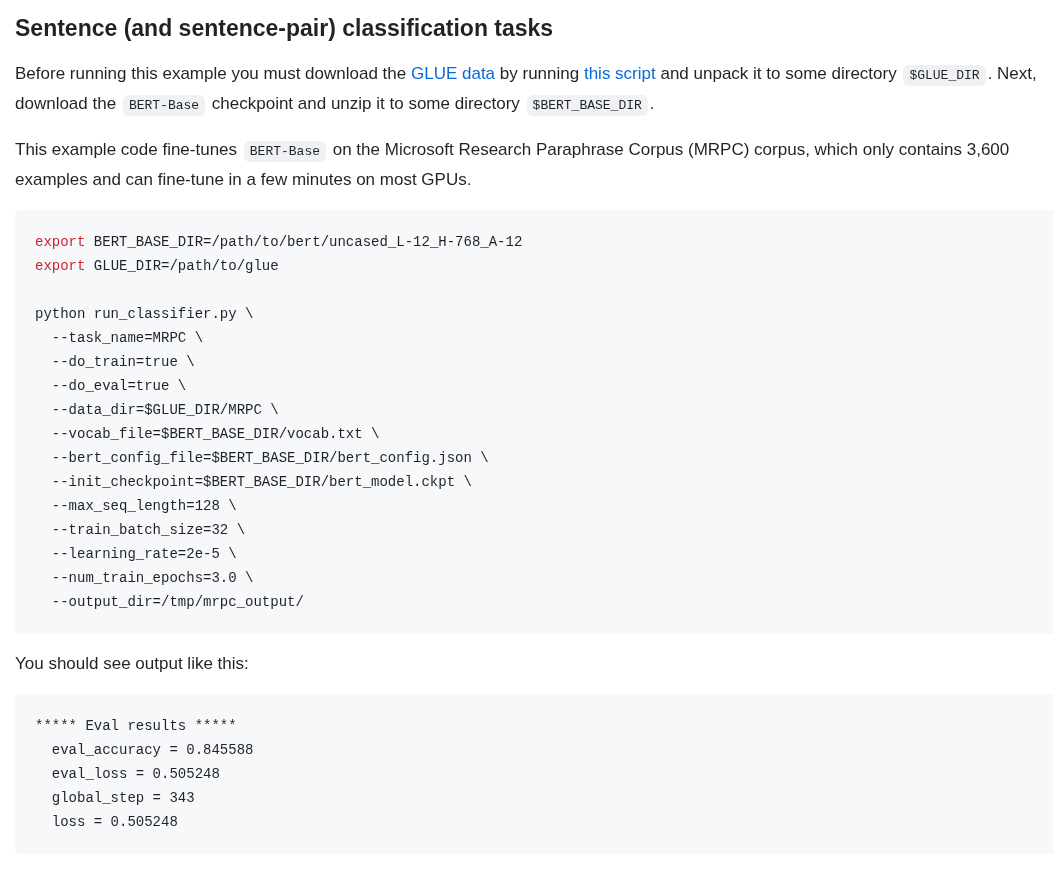  Describe the element at coordinates (164, 410) in the screenshot. I see `code-line: --data_dir=$GLUE_DIR/MRPC \` at that location.